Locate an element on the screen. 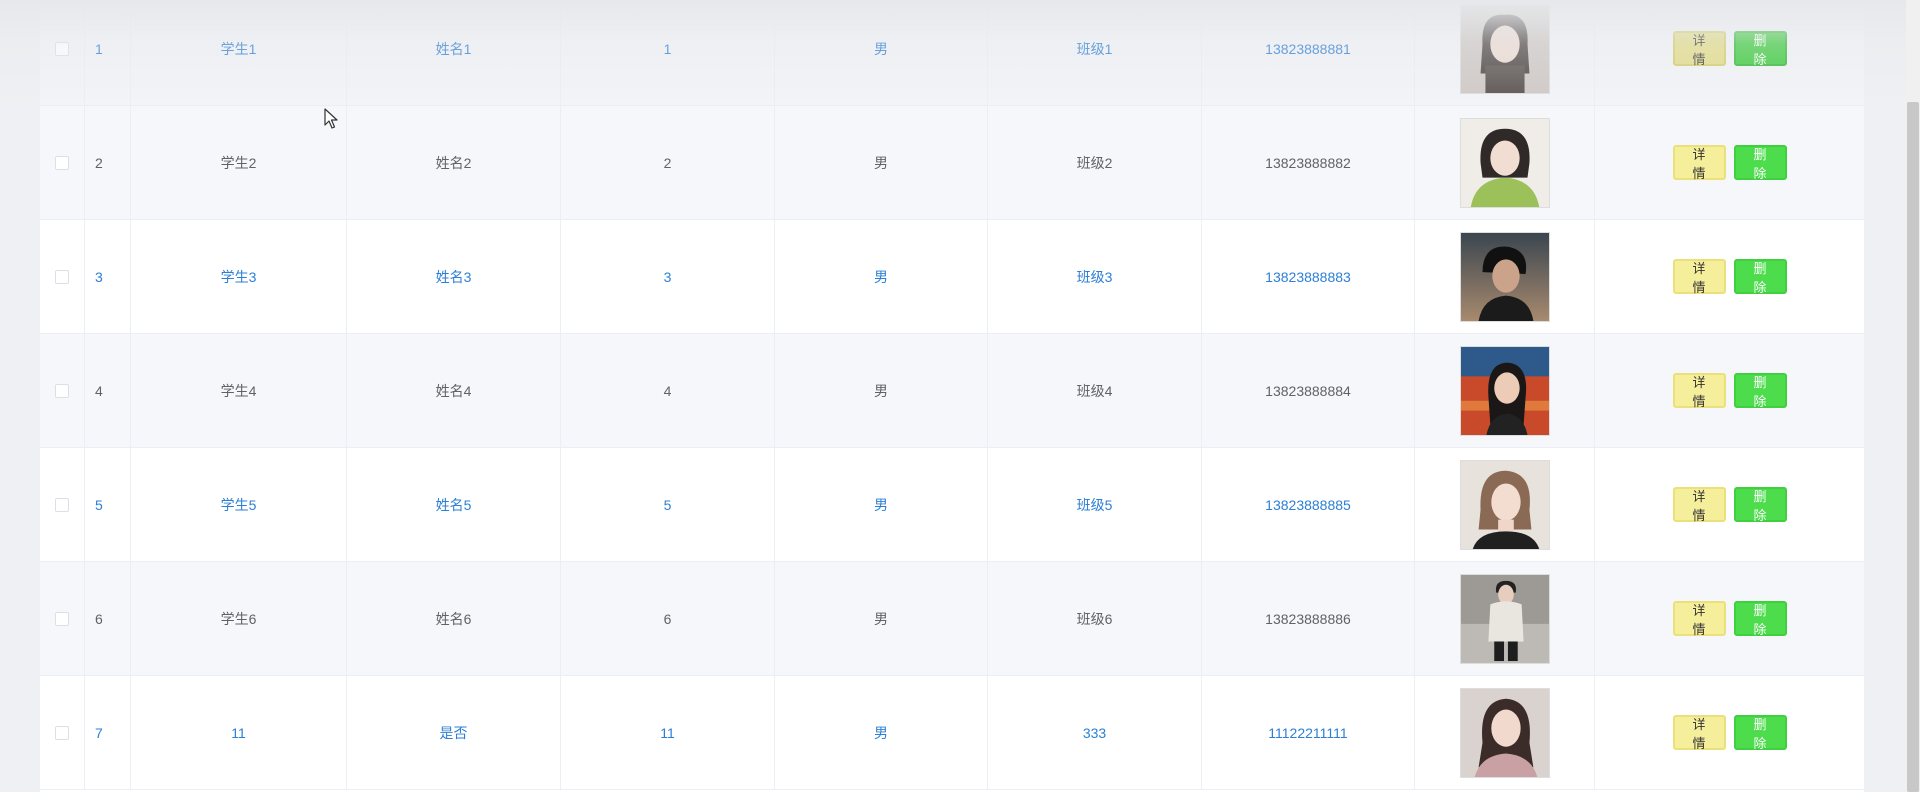 Image resolution: width=1920 pixels, height=792 pixels. row-index: 2 is located at coordinates (108, 162).